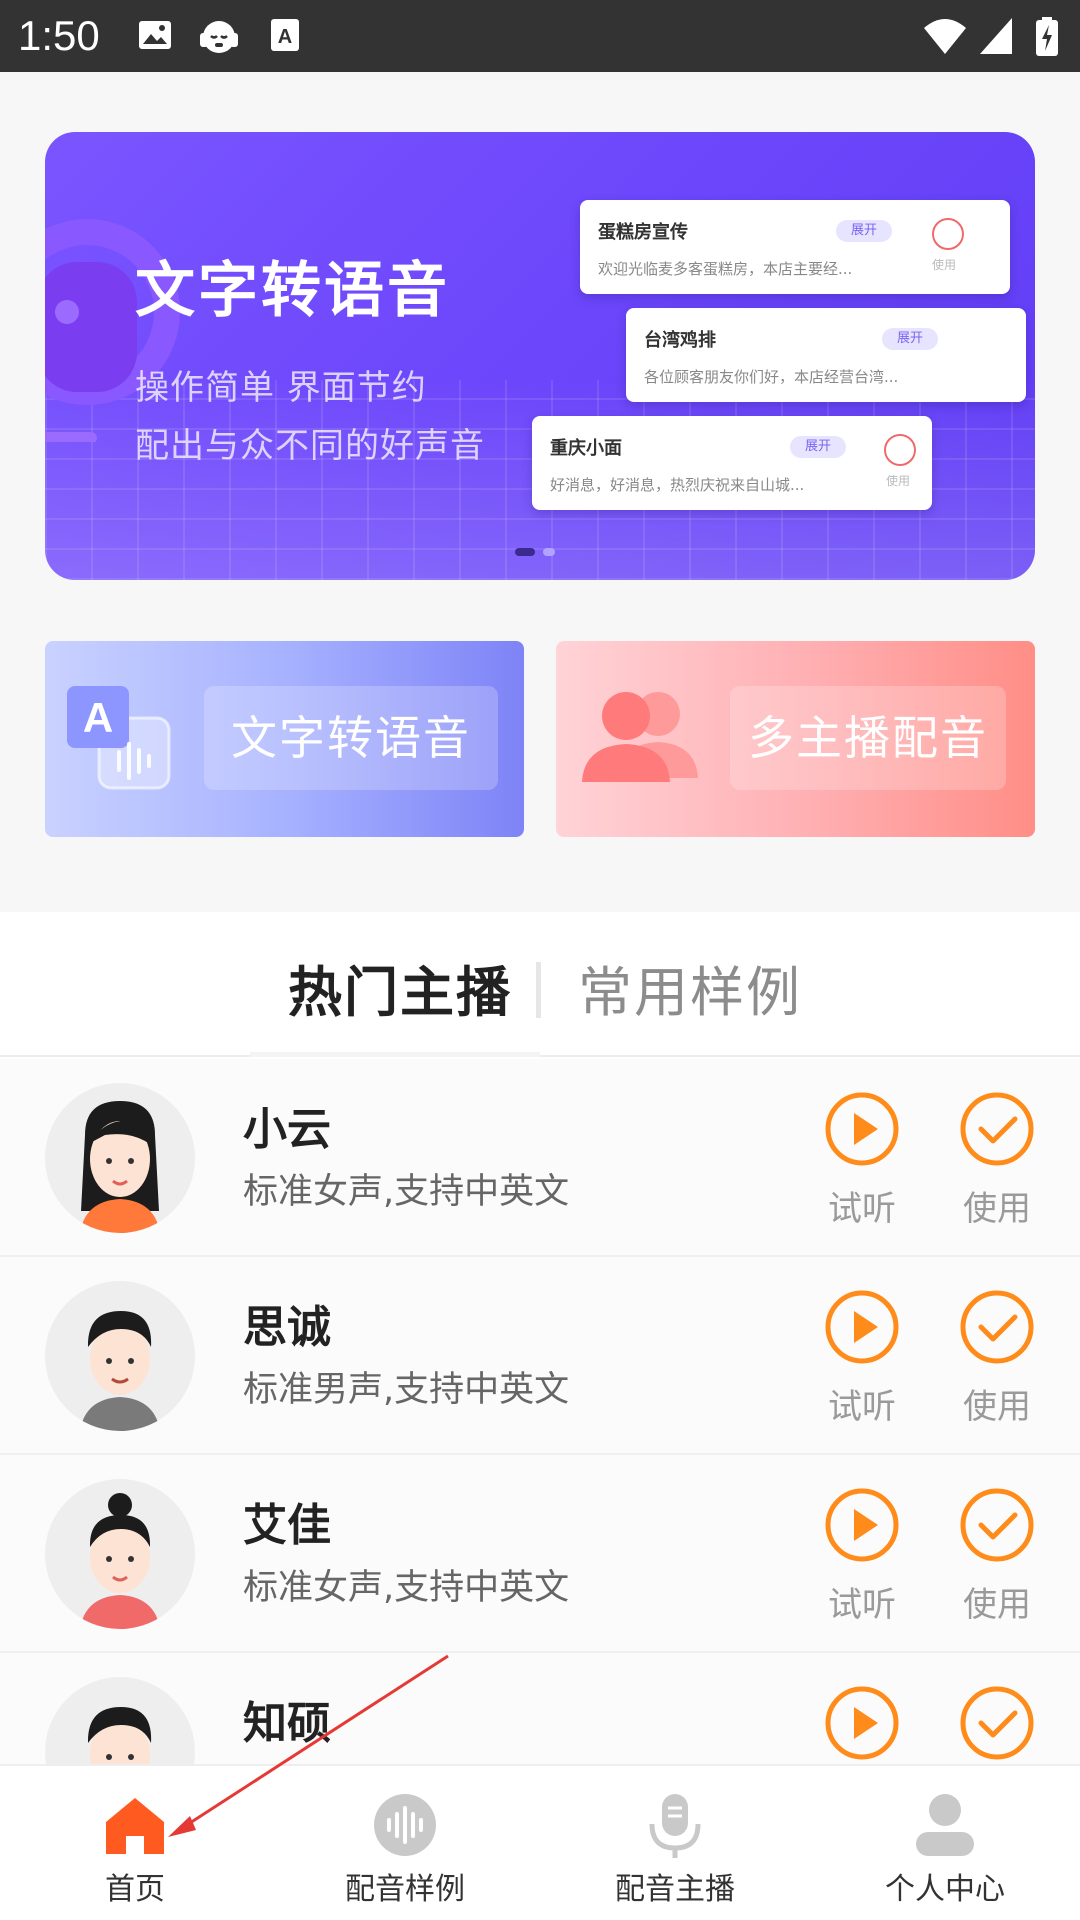 This screenshot has width=1080, height=1920. Describe the element at coordinates (540, 1554) in the screenshot. I see `list-item: 艾佳 标准女声,支持中英文 试听 使用` at that location.